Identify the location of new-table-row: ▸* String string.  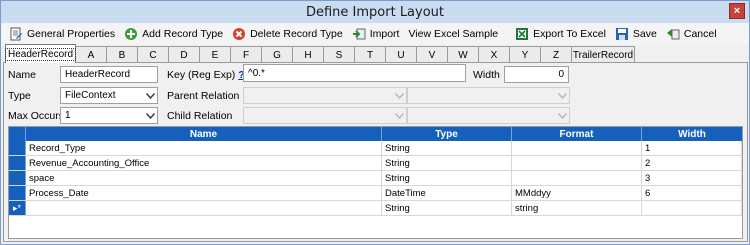
(375, 208).